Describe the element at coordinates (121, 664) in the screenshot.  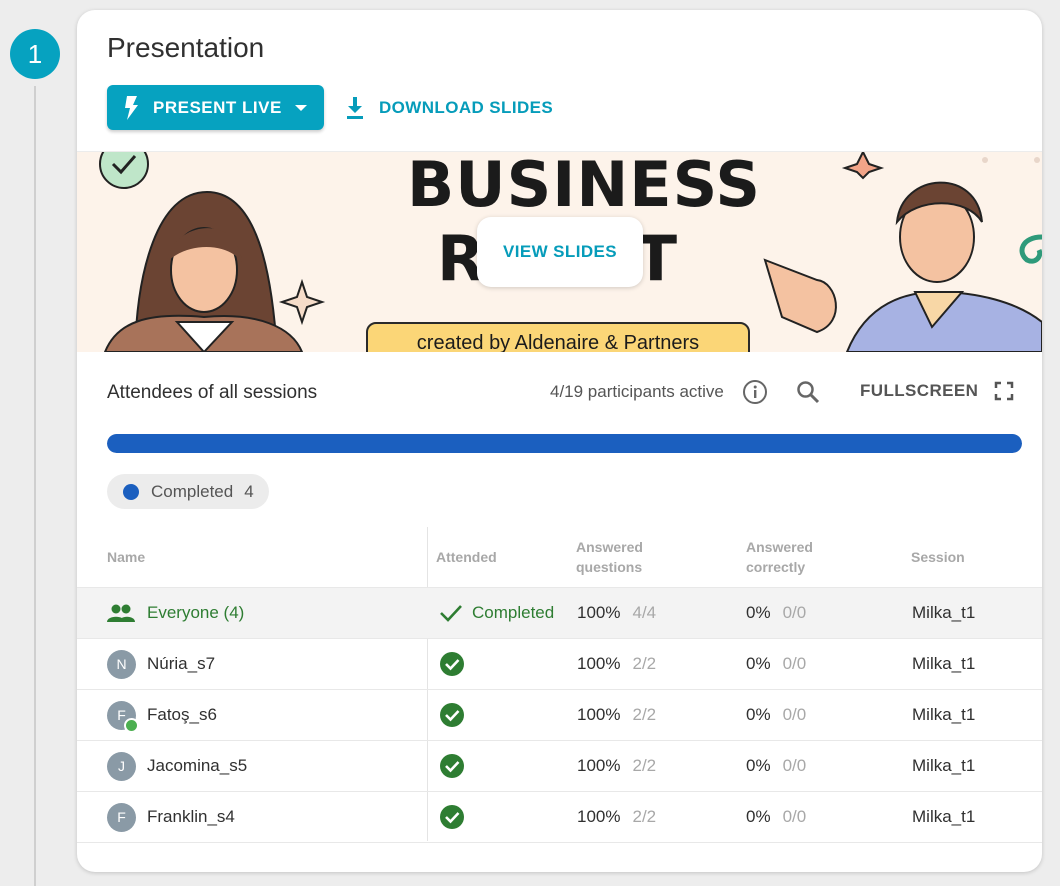
I see `avatar: N` at that location.